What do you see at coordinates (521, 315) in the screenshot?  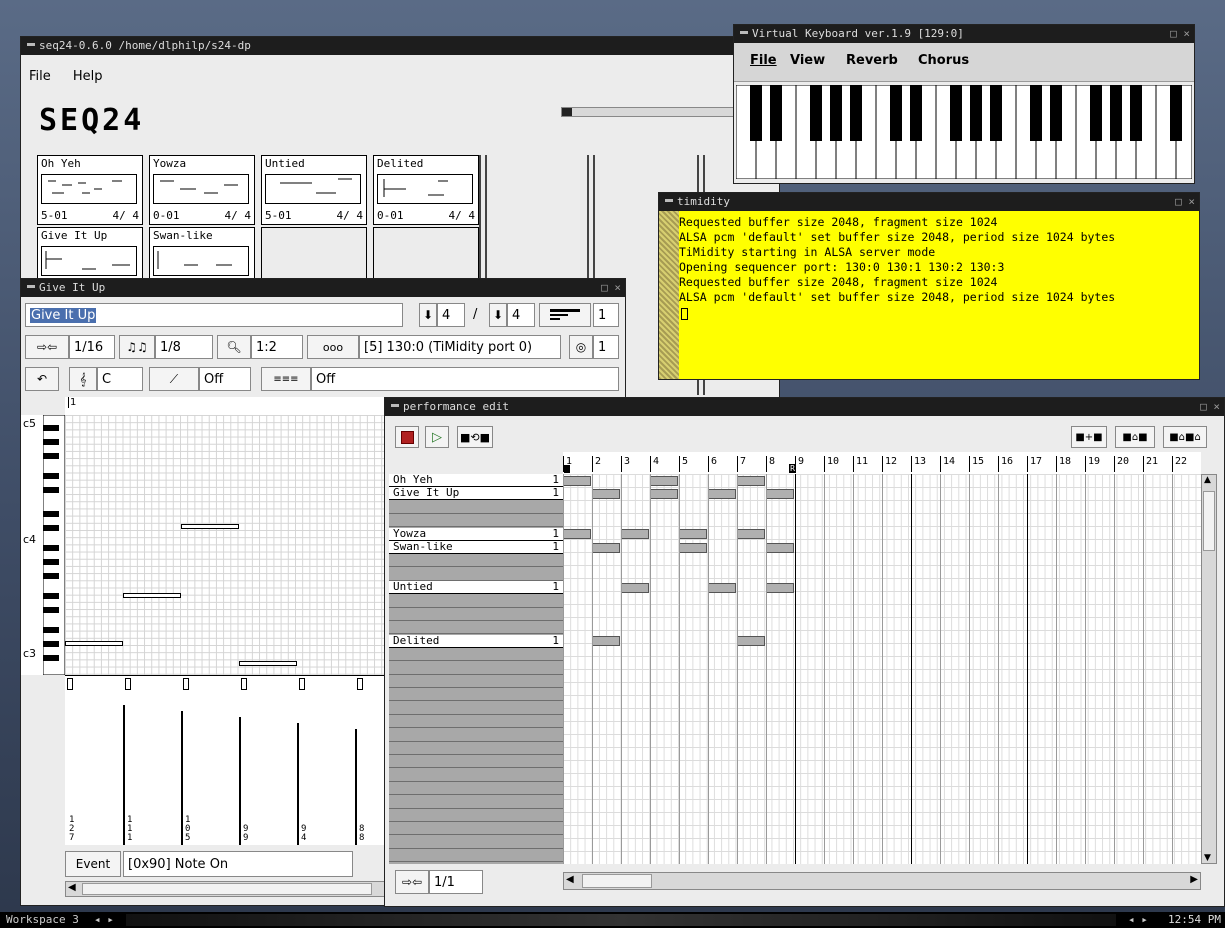 I see `beat-width-field: 4` at bounding box center [521, 315].